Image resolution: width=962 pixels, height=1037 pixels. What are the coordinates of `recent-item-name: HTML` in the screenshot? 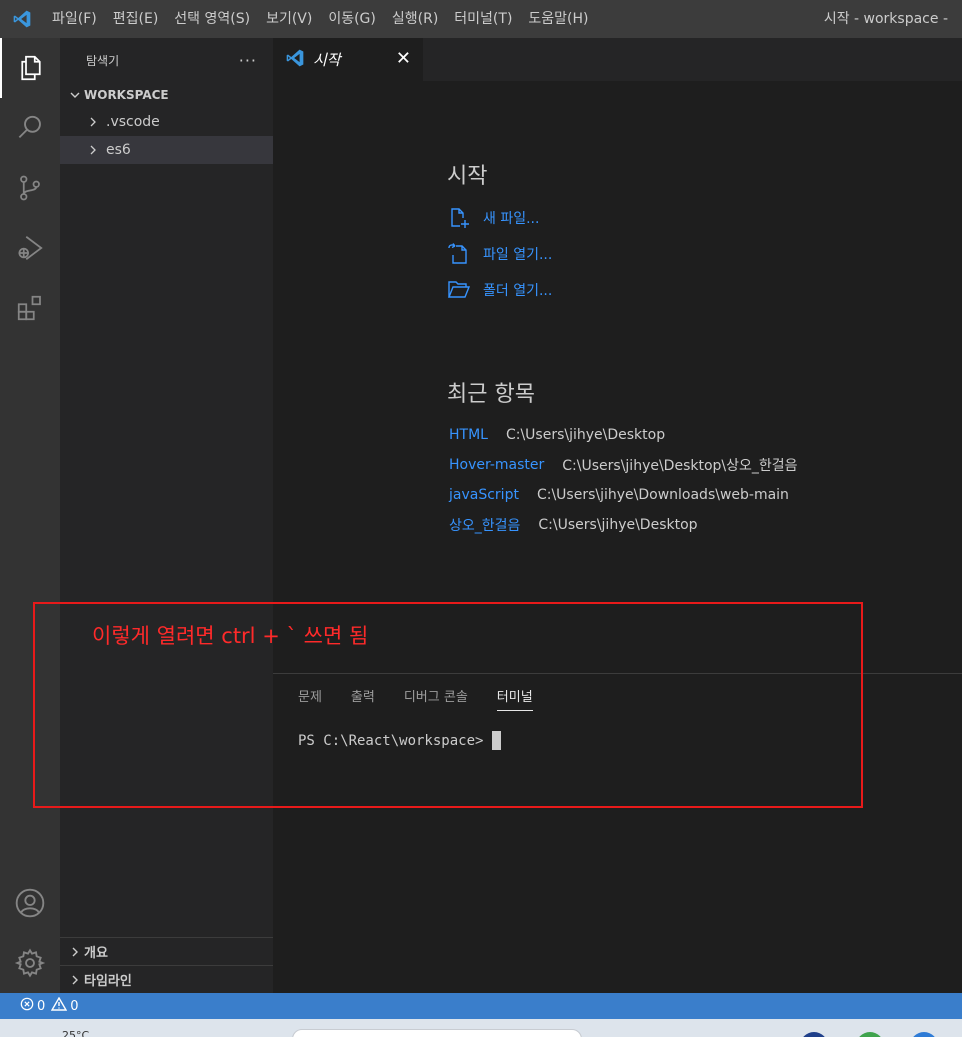 It's located at (468, 435).